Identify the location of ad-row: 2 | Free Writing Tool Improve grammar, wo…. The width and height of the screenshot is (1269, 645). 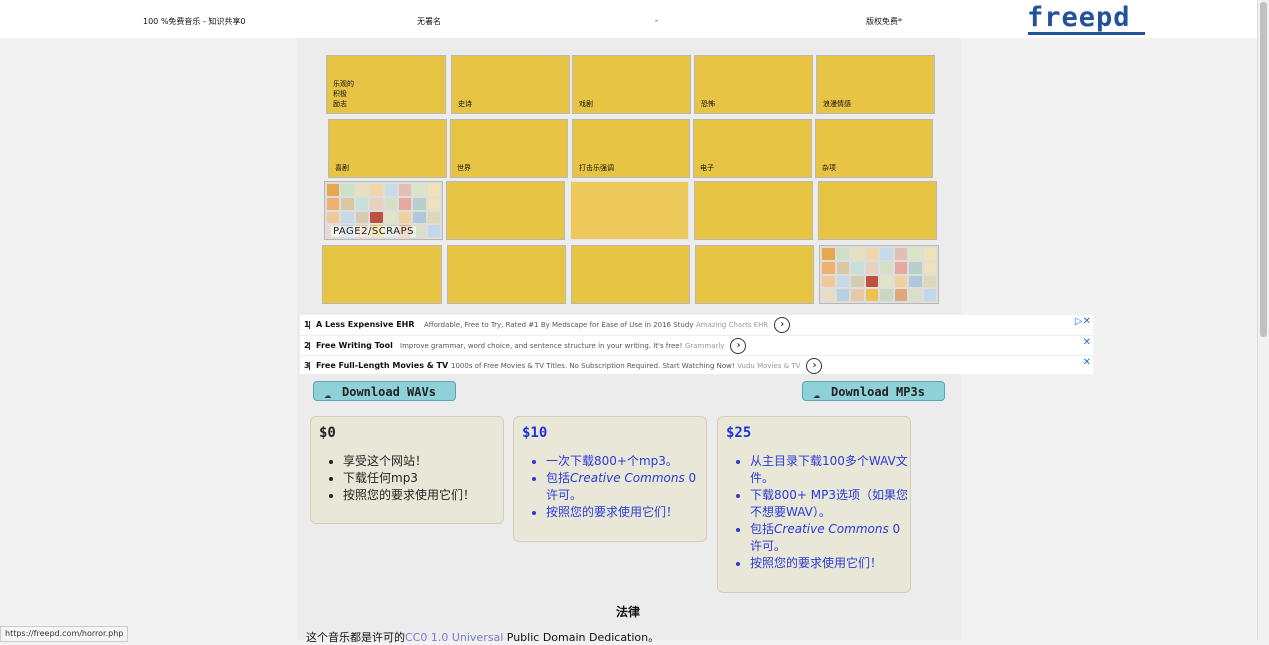
(696, 345).